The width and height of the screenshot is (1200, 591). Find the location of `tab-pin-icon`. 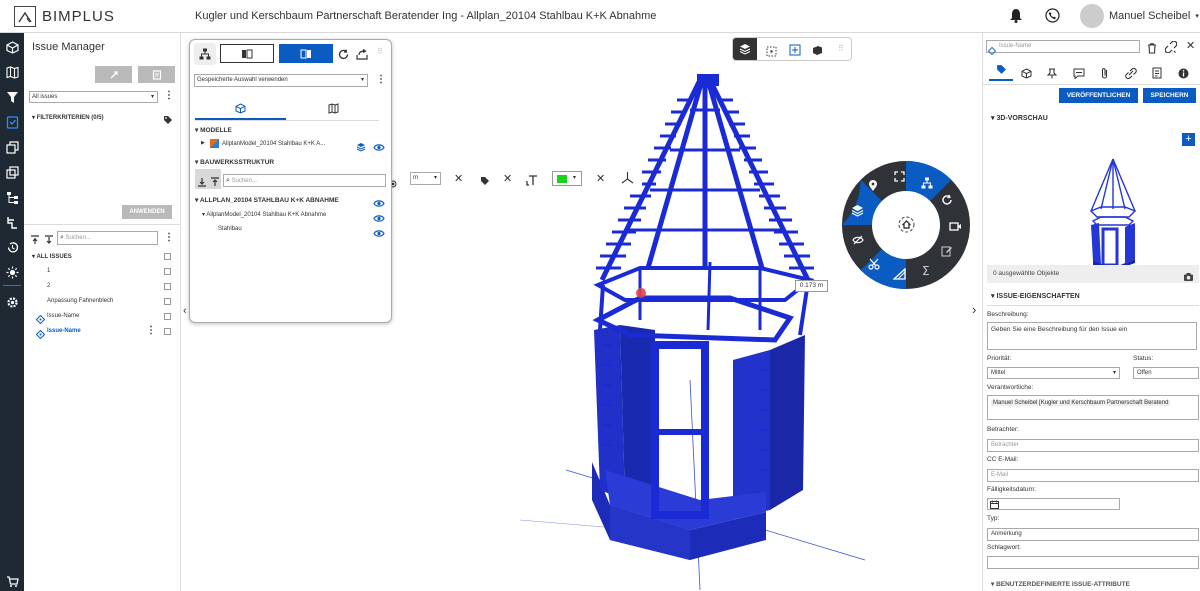

tab-pin-icon is located at coordinates (1052, 75).